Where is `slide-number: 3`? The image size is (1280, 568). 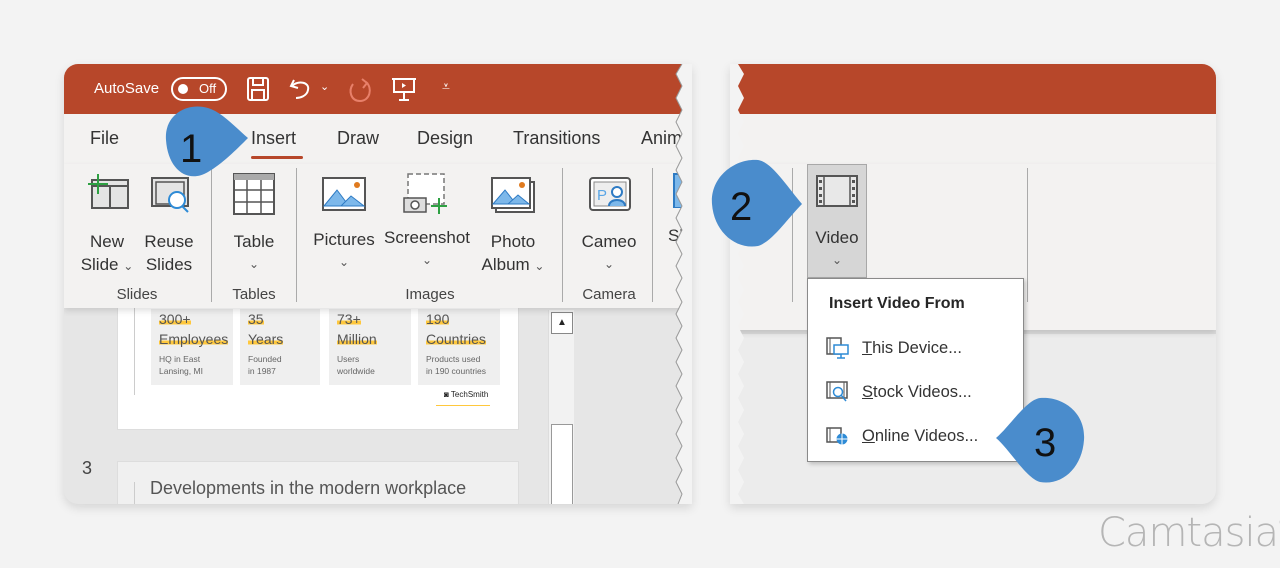 slide-number: 3 is located at coordinates (87, 468).